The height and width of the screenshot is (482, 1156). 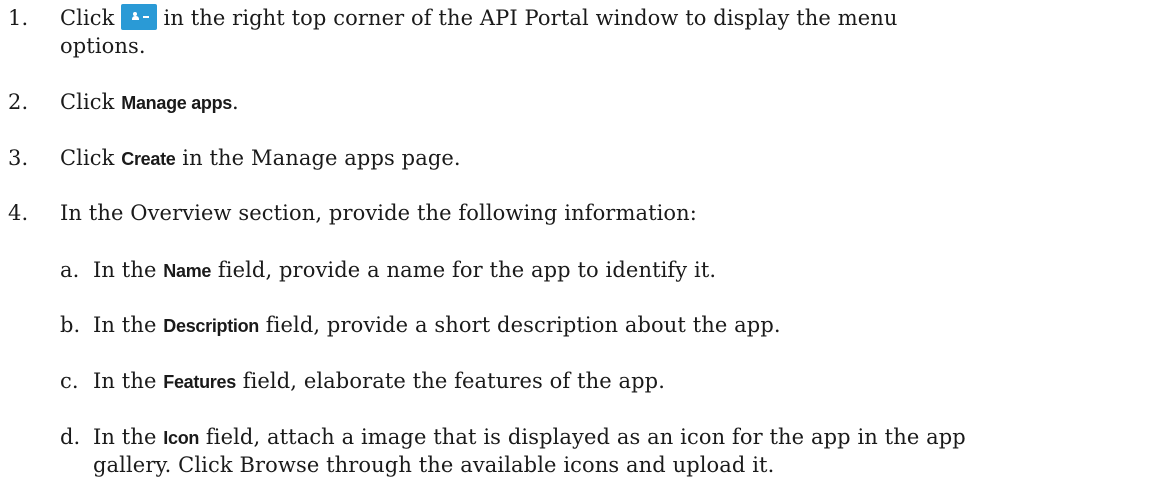 I want to click on ui-term: Create, so click(x=148, y=159).